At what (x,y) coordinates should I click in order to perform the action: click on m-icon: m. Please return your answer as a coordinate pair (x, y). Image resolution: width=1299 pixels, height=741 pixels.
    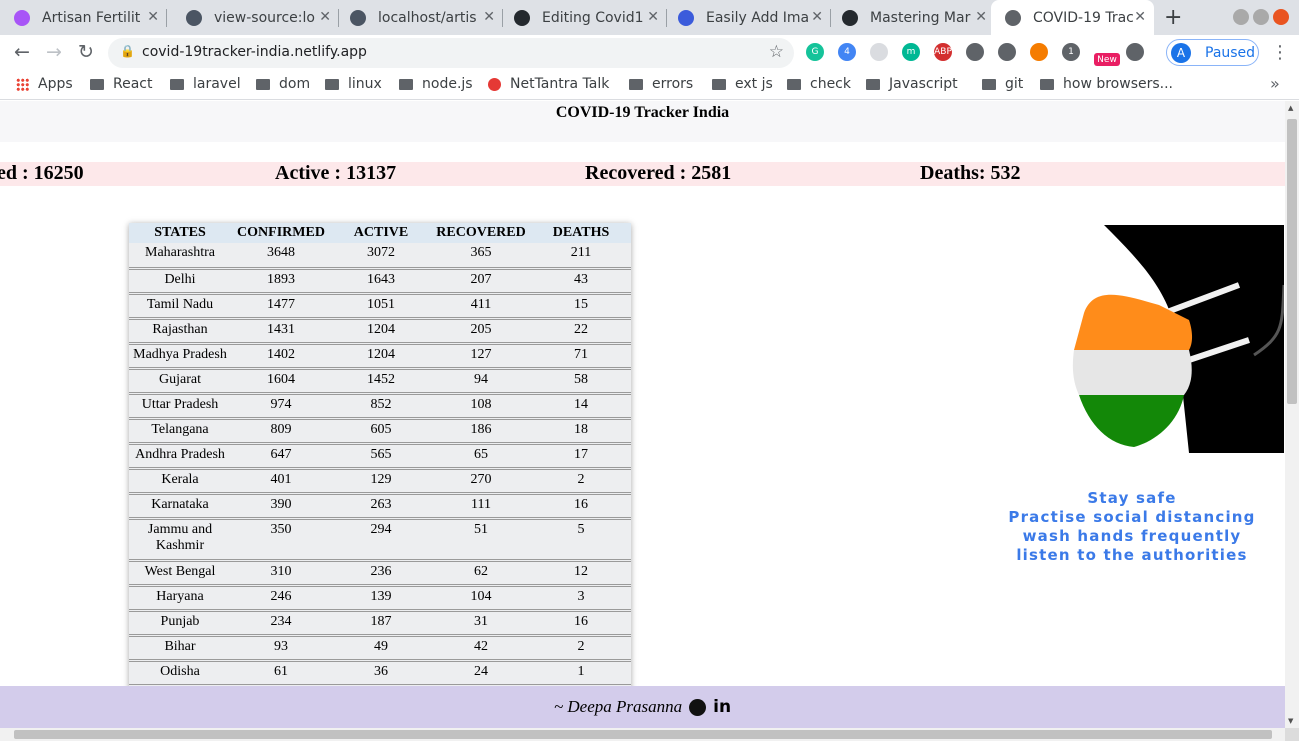
    Looking at the image, I should click on (911, 52).